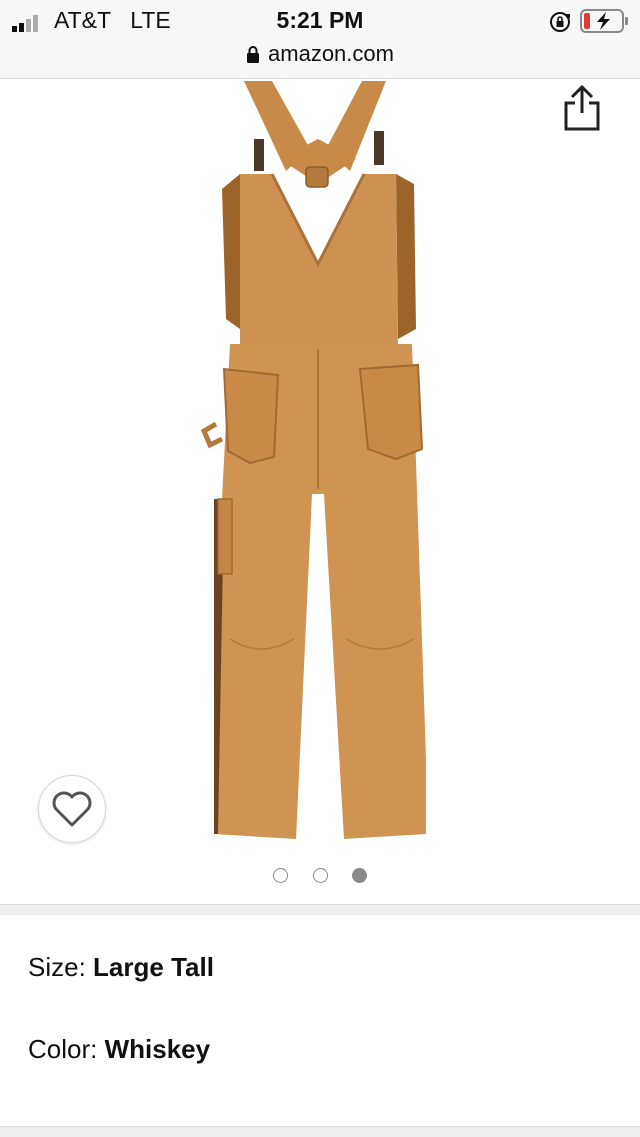  I want to click on share-icon, so click(582, 108).